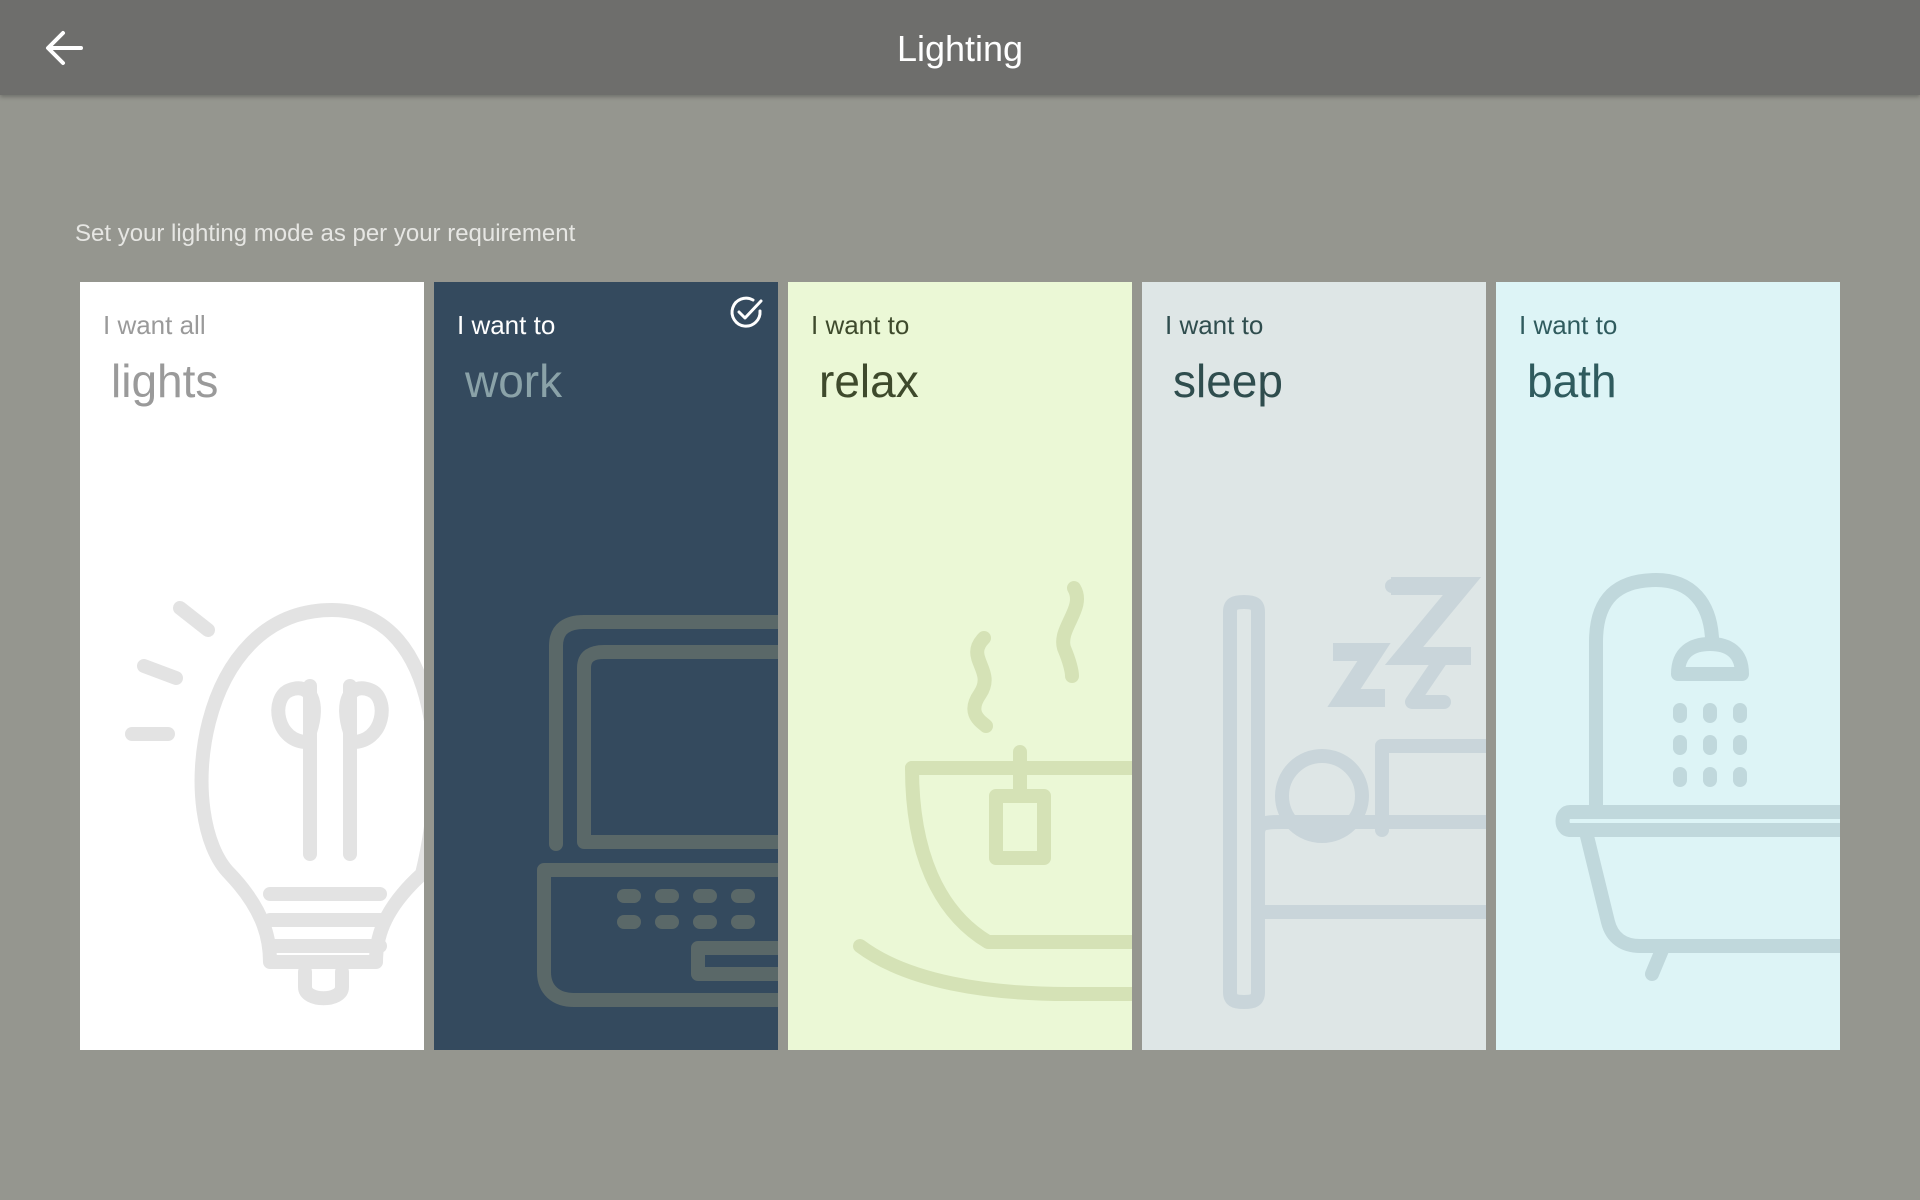  I want to click on mode-card-relax: I want to relax, so click(960, 666).